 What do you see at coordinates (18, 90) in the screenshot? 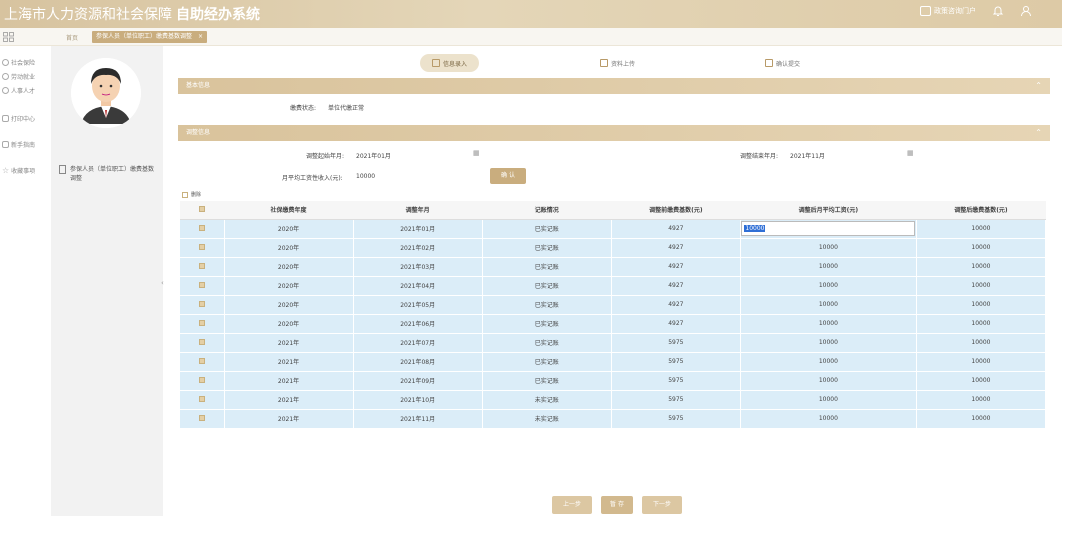
I see `nav-item-personnel: 人事人才` at bounding box center [18, 90].